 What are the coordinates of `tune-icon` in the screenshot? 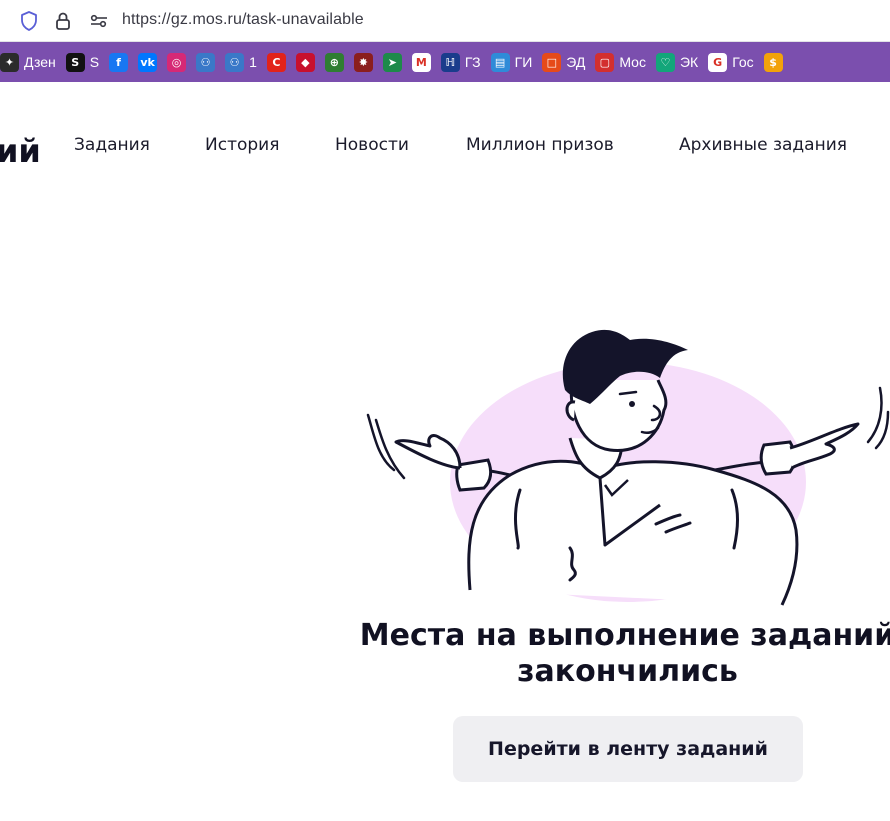 It's located at (99, 21).